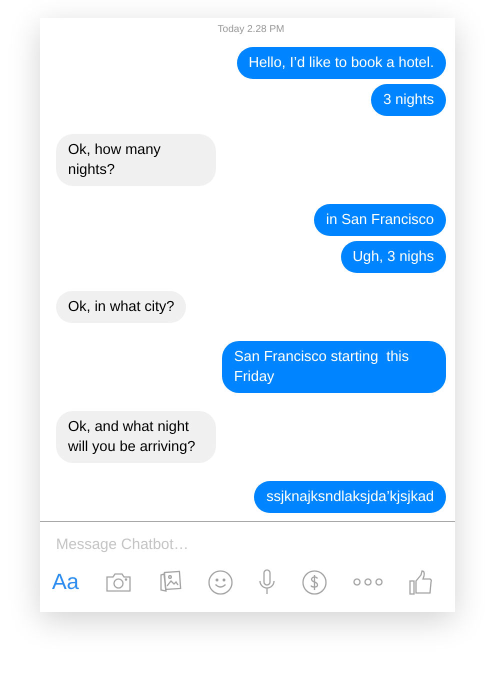 The image size is (494, 673). What do you see at coordinates (136, 160) in the screenshot?
I see `received-message: Ok, how many nights?` at bounding box center [136, 160].